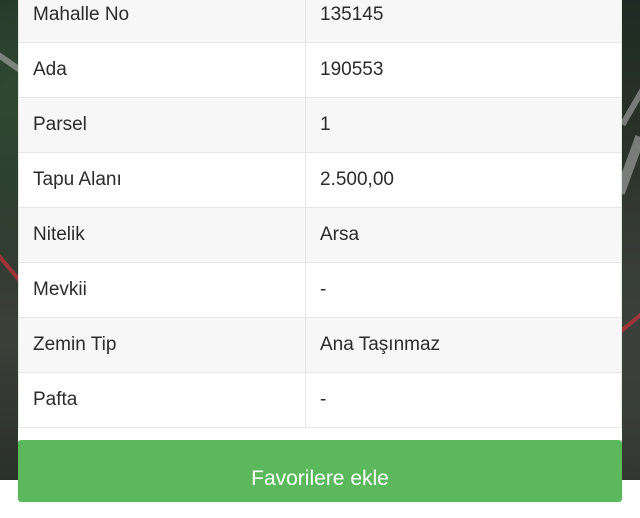 The height and width of the screenshot is (518, 640). What do you see at coordinates (162, 400) in the screenshot?
I see `row-label: Pafta` at bounding box center [162, 400].